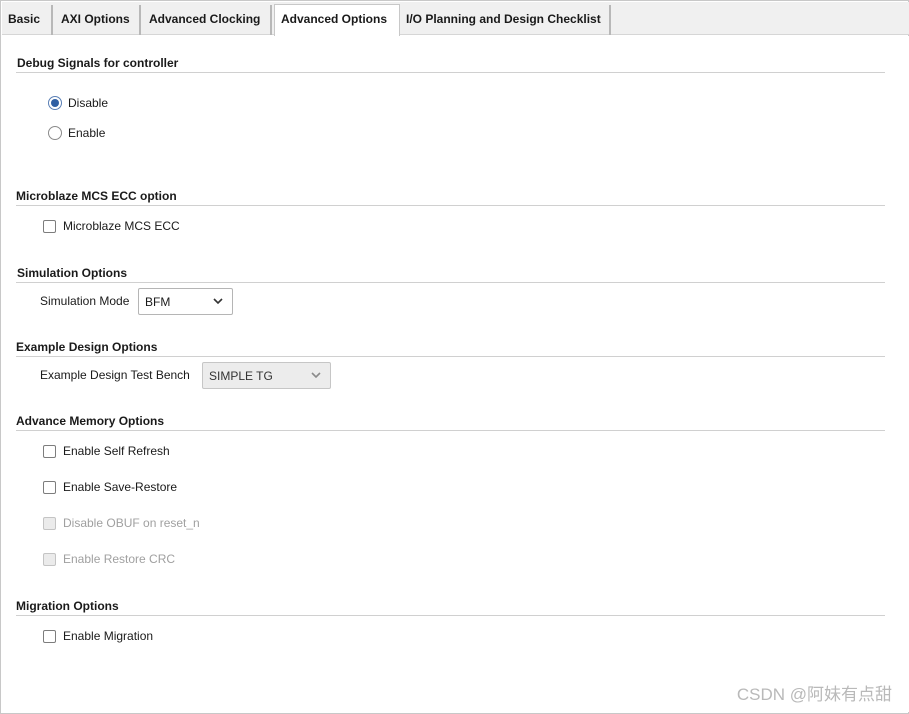 The height and width of the screenshot is (714, 909). What do you see at coordinates (158, 301) in the screenshot?
I see `simulation-mode-value: BFM` at bounding box center [158, 301].